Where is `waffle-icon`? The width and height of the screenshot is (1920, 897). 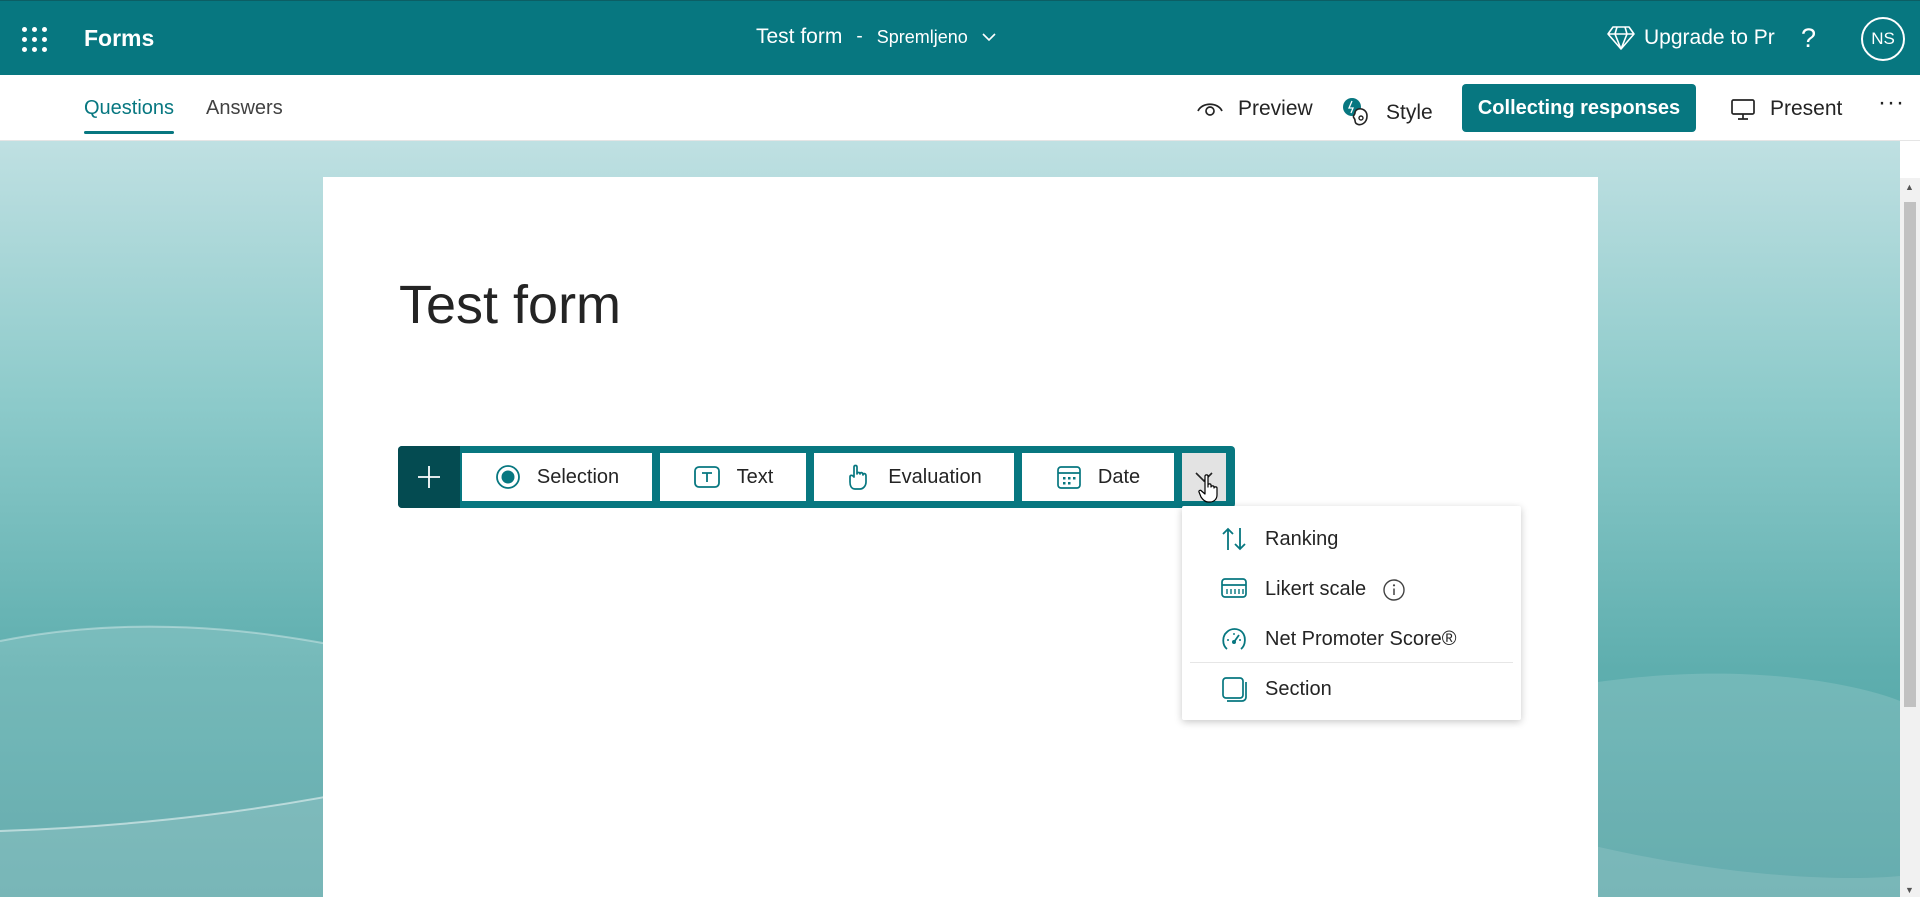
waffle-icon is located at coordinates (35, 40).